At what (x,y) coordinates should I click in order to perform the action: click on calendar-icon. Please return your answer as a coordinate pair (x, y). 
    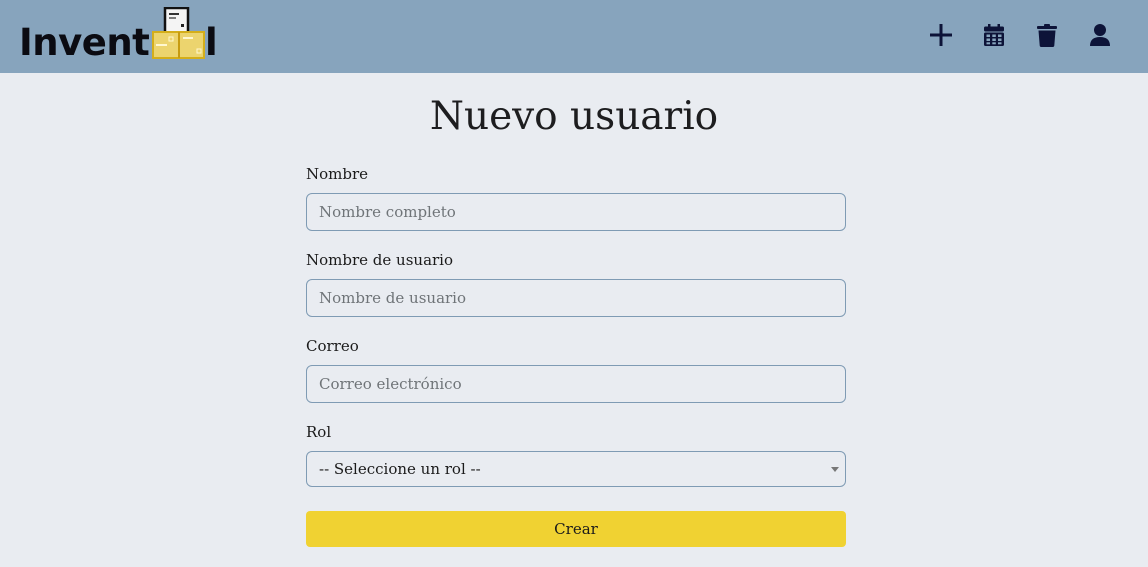
    Looking at the image, I should click on (993, 35).